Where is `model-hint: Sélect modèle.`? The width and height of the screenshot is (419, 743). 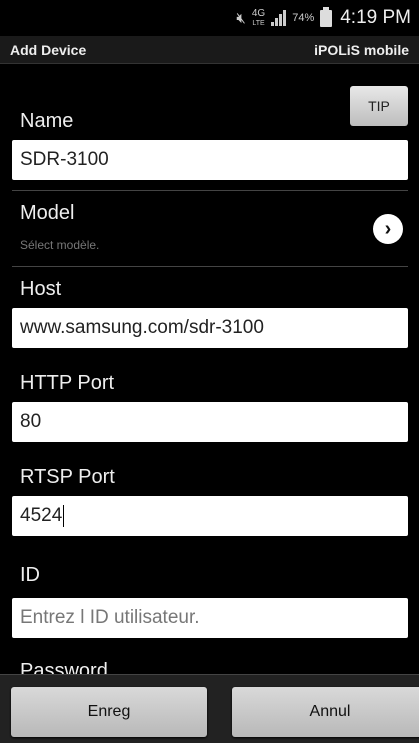
model-hint: Sélect modèle. is located at coordinates (60, 245).